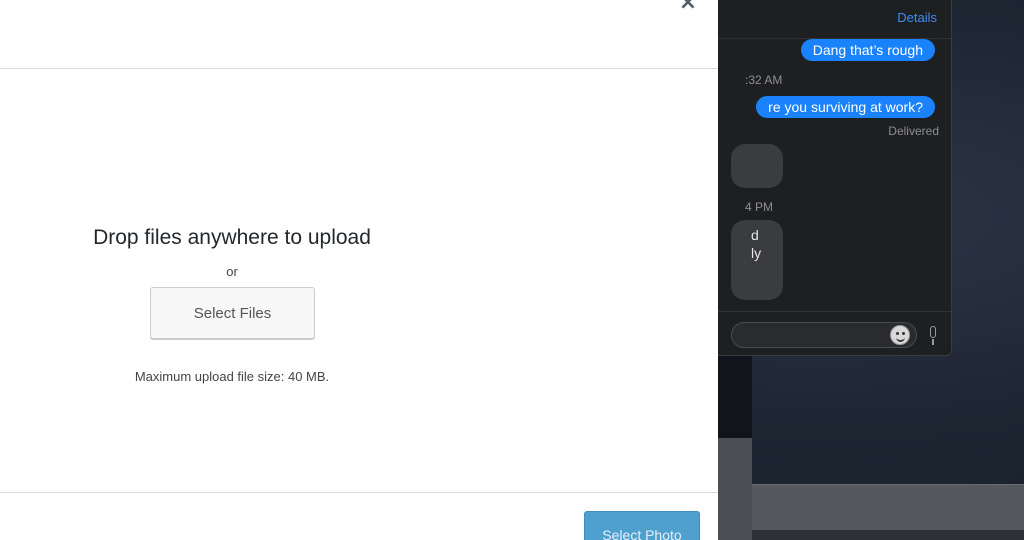  Describe the element at coordinates (735, 489) in the screenshot. I see `backdrop-gray-strip` at that location.